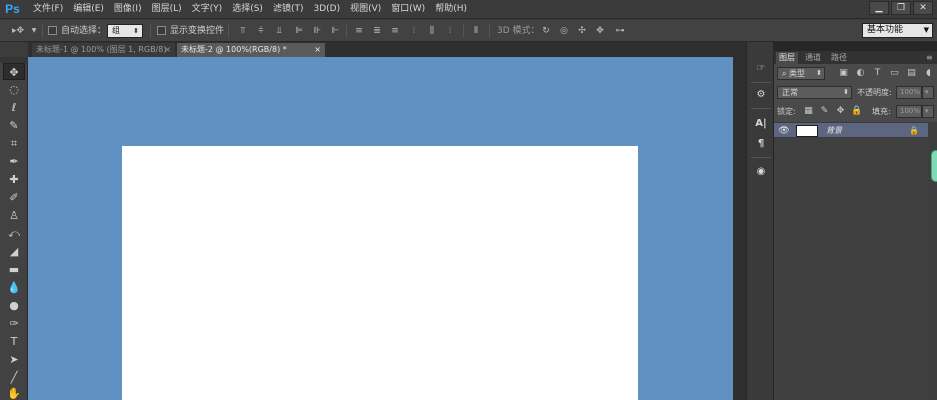 This screenshot has height=400, width=937. Describe the element at coordinates (801, 73) in the screenshot. I see `layer-filter-dropdown: ⌕ 类型 ⬍` at that location.